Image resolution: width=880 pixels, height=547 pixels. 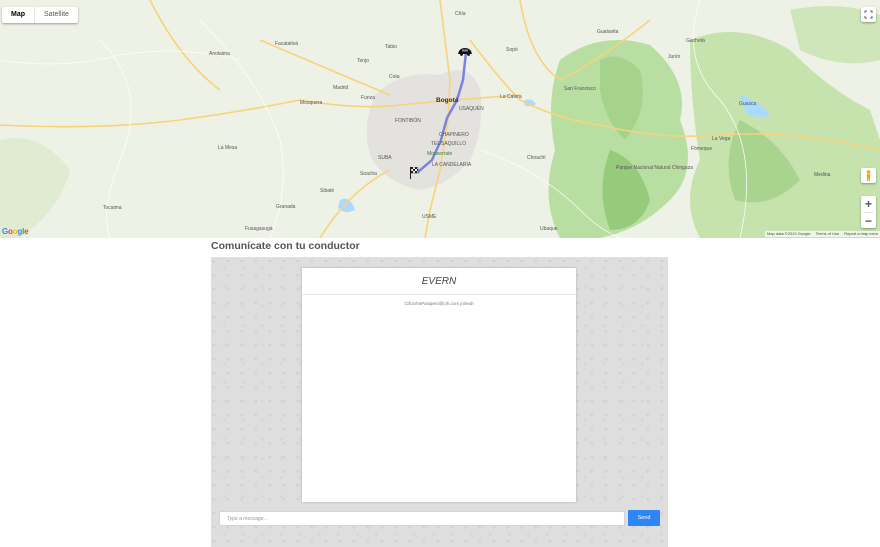 What do you see at coordinates (363, 61) in the screenshot?
I see `map-label-tenjo: Tenjo` at bounding box center [363, 61].